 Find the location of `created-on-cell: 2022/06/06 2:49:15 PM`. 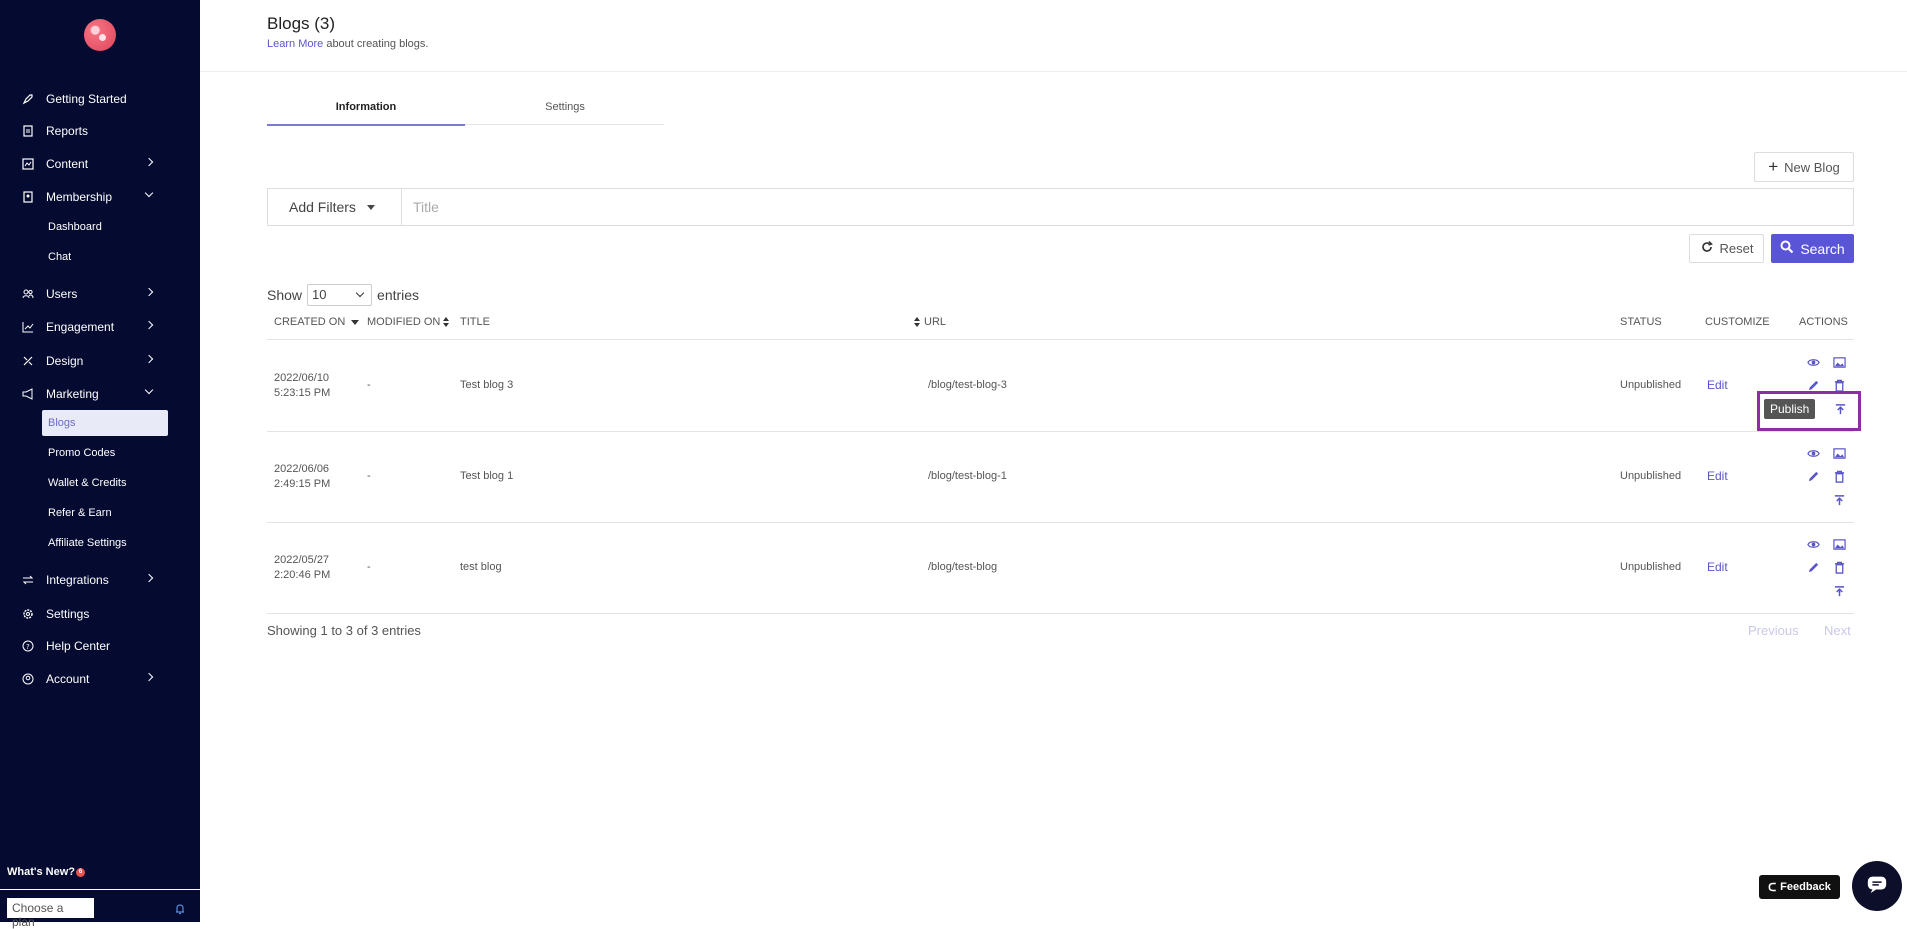

created-on-cell: 2022/06/06 2:49:15 PM is located at coordinates (302, 477).